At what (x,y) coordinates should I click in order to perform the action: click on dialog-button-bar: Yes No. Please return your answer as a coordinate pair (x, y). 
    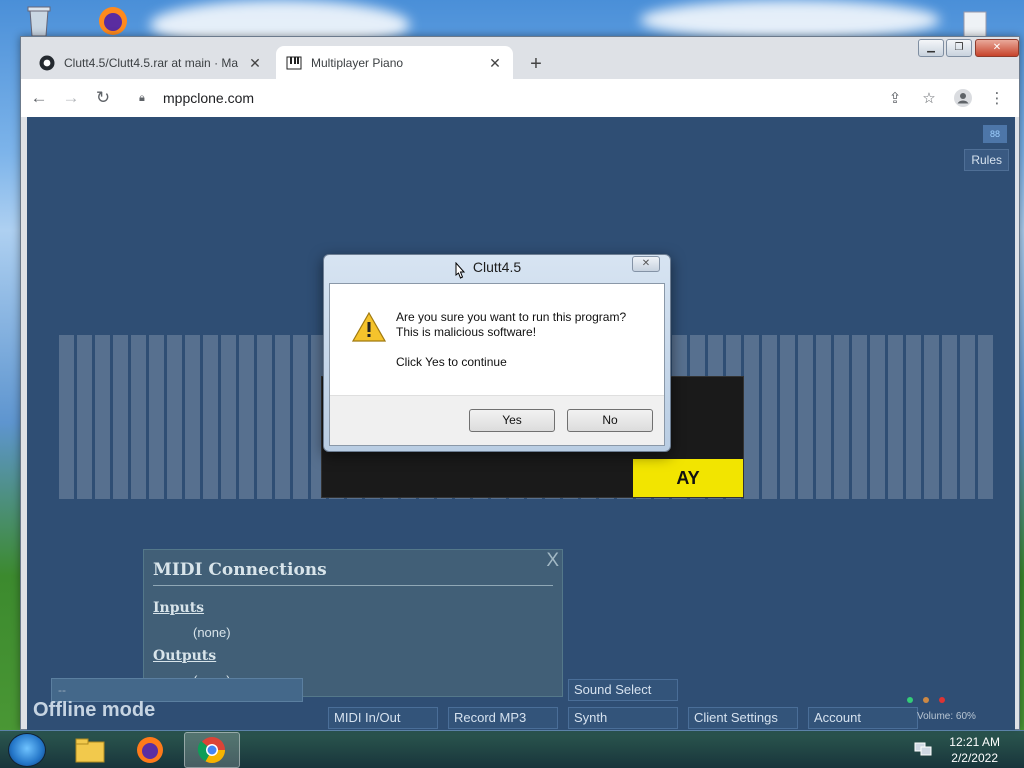
    Looking at the image, I should click on (497, 420).